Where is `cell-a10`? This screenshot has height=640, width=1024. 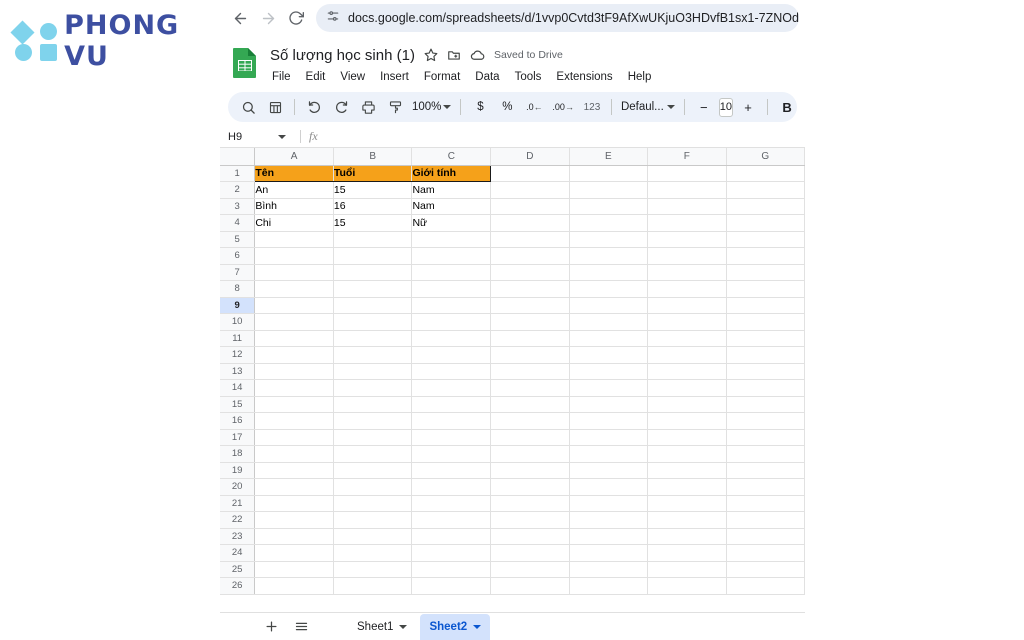
cell-a10 is located at coordinates (294, 322).